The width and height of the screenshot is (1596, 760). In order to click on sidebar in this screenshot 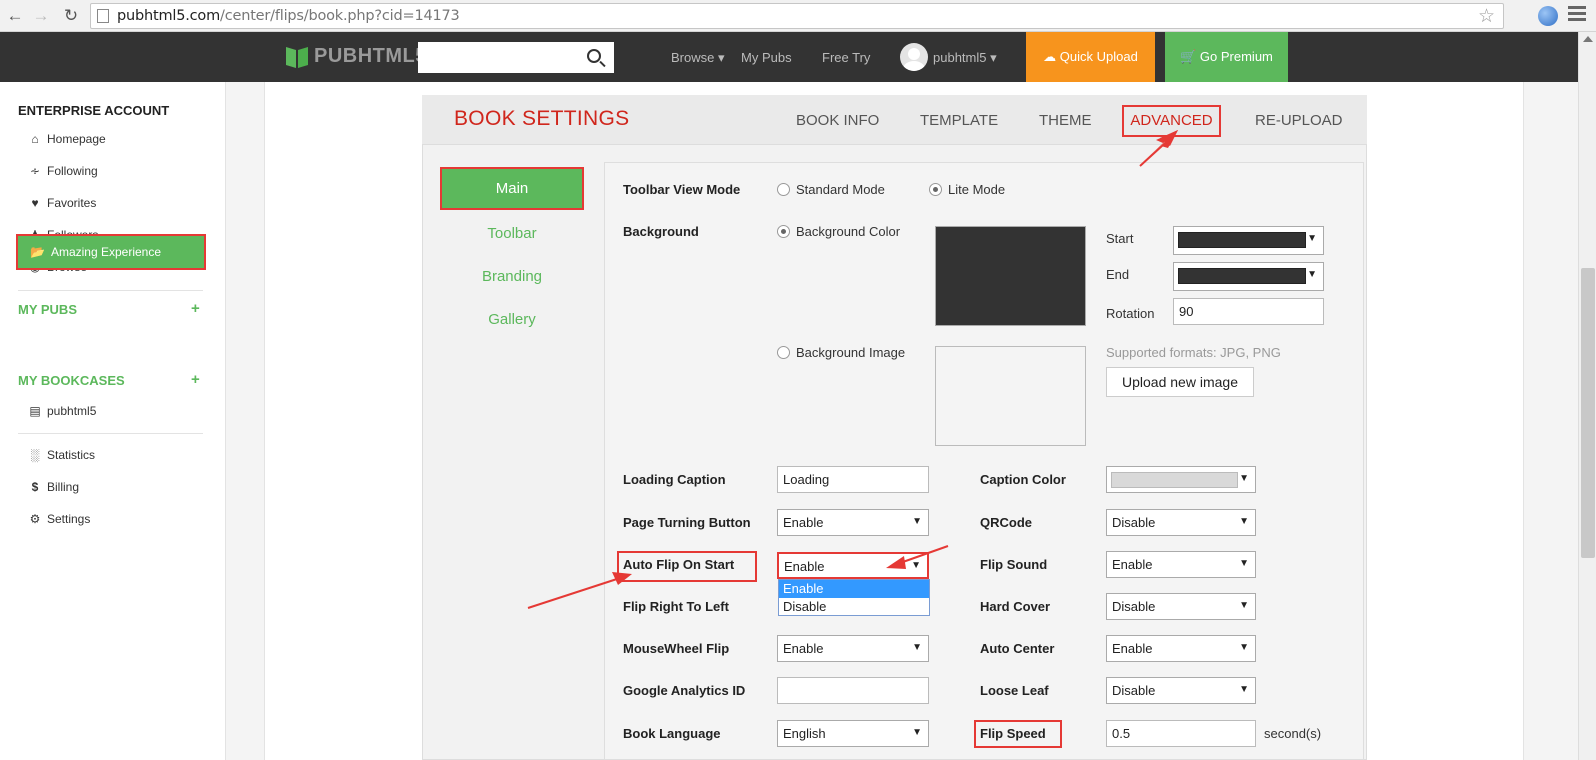, I will do `click(113, 421)`.